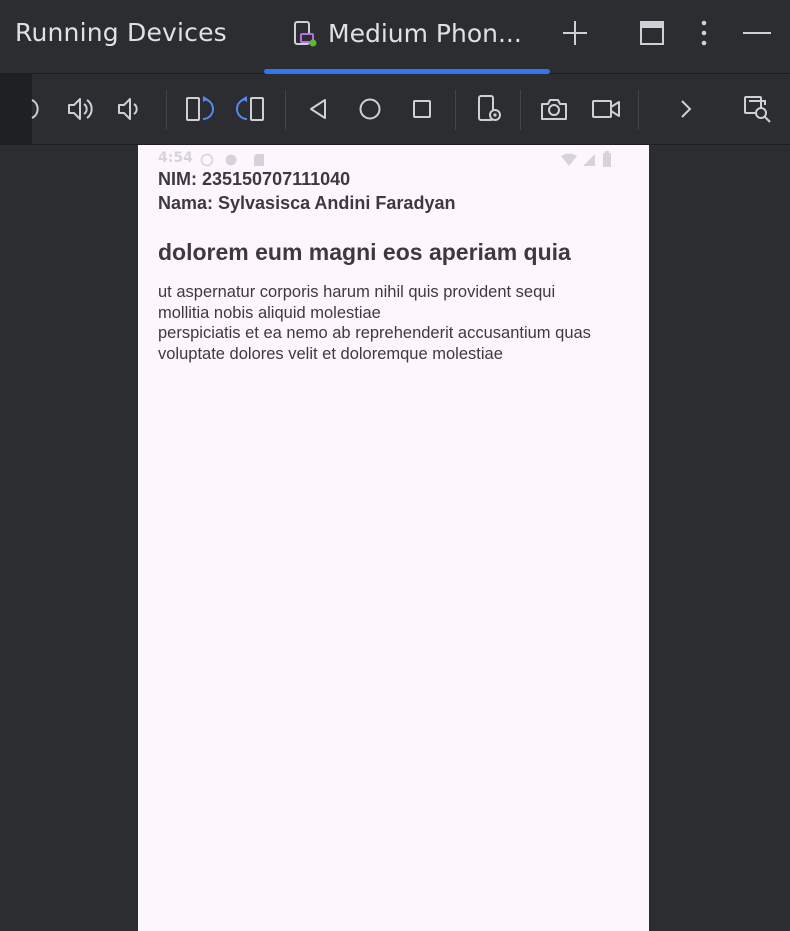  What do you see at coordinates (81, 109) in the screenshot?
I see `volume-up-icon` at bounding box center [81, 109].